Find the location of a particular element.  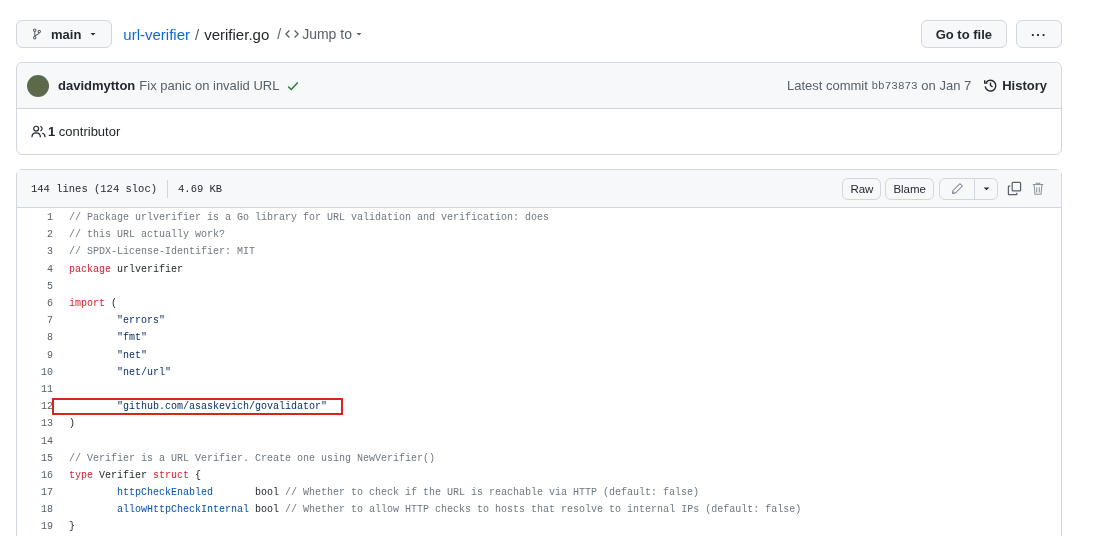

commit-date: on Jan 7 is located at coordinates (946, 85).